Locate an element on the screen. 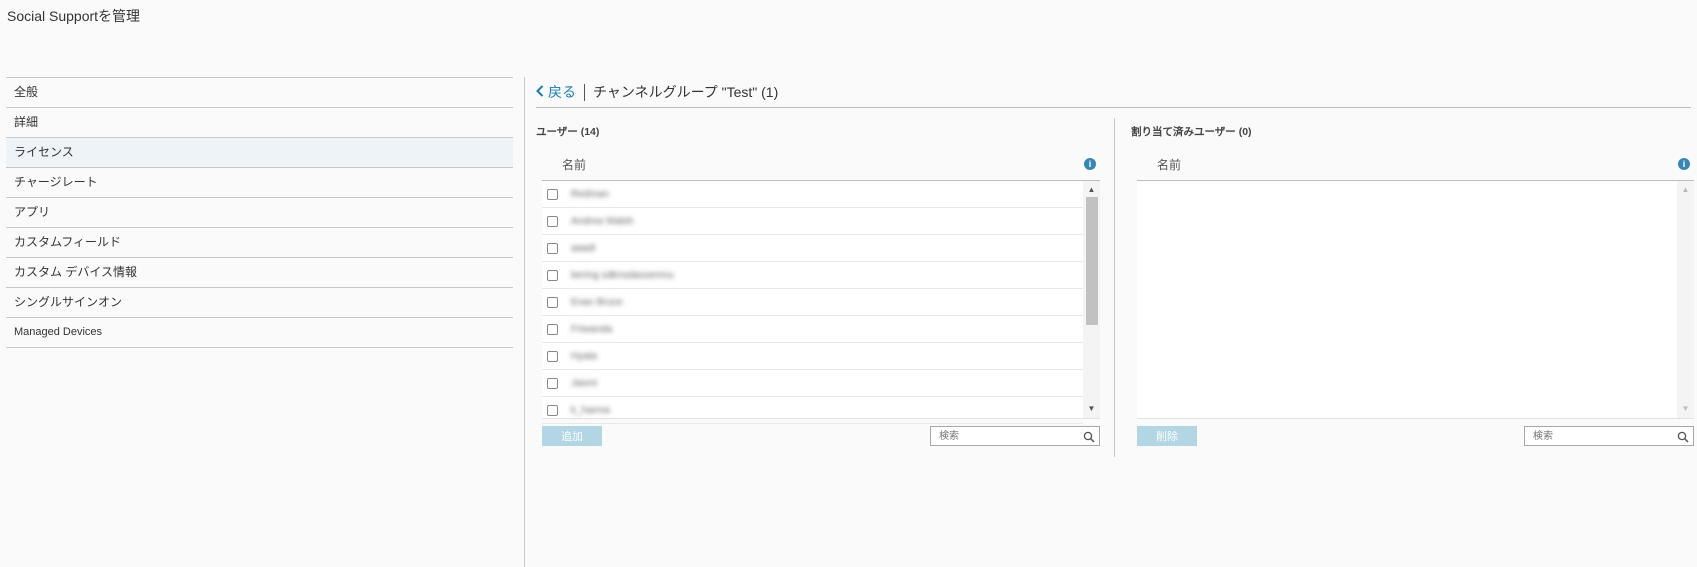  user-row: aaadi is located at coordinates (812, 248).